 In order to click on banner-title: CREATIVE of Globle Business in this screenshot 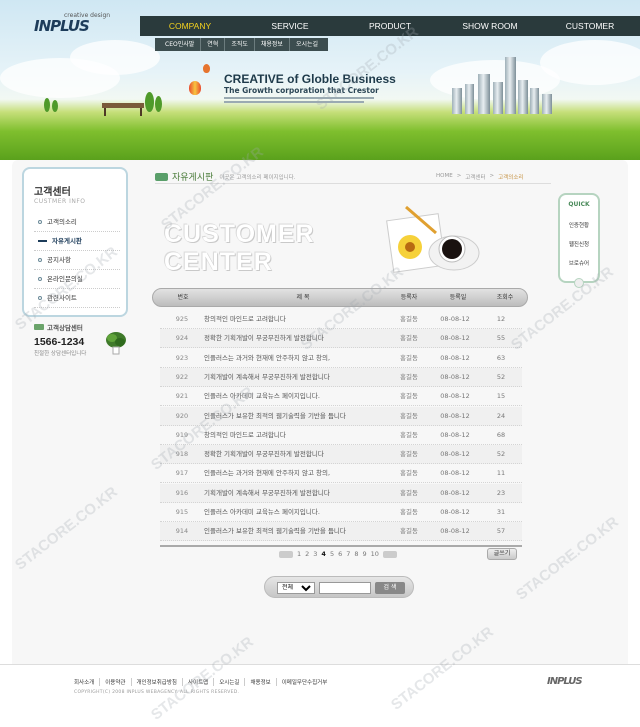, I will do `click(310, 79)`.